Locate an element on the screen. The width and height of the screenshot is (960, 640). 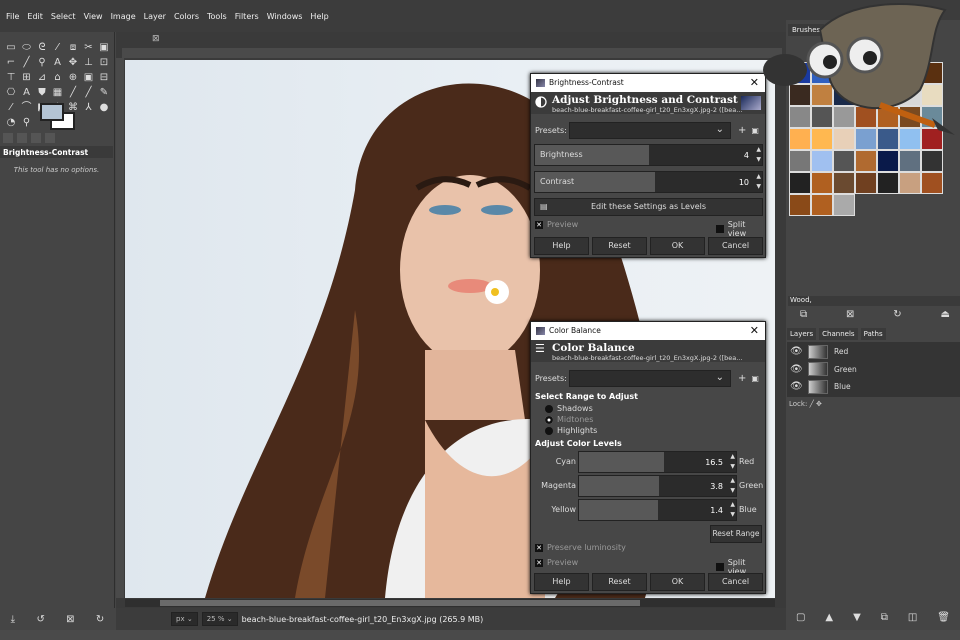
range-radio-shadows: Shadows is located at coordinates (569, 408).